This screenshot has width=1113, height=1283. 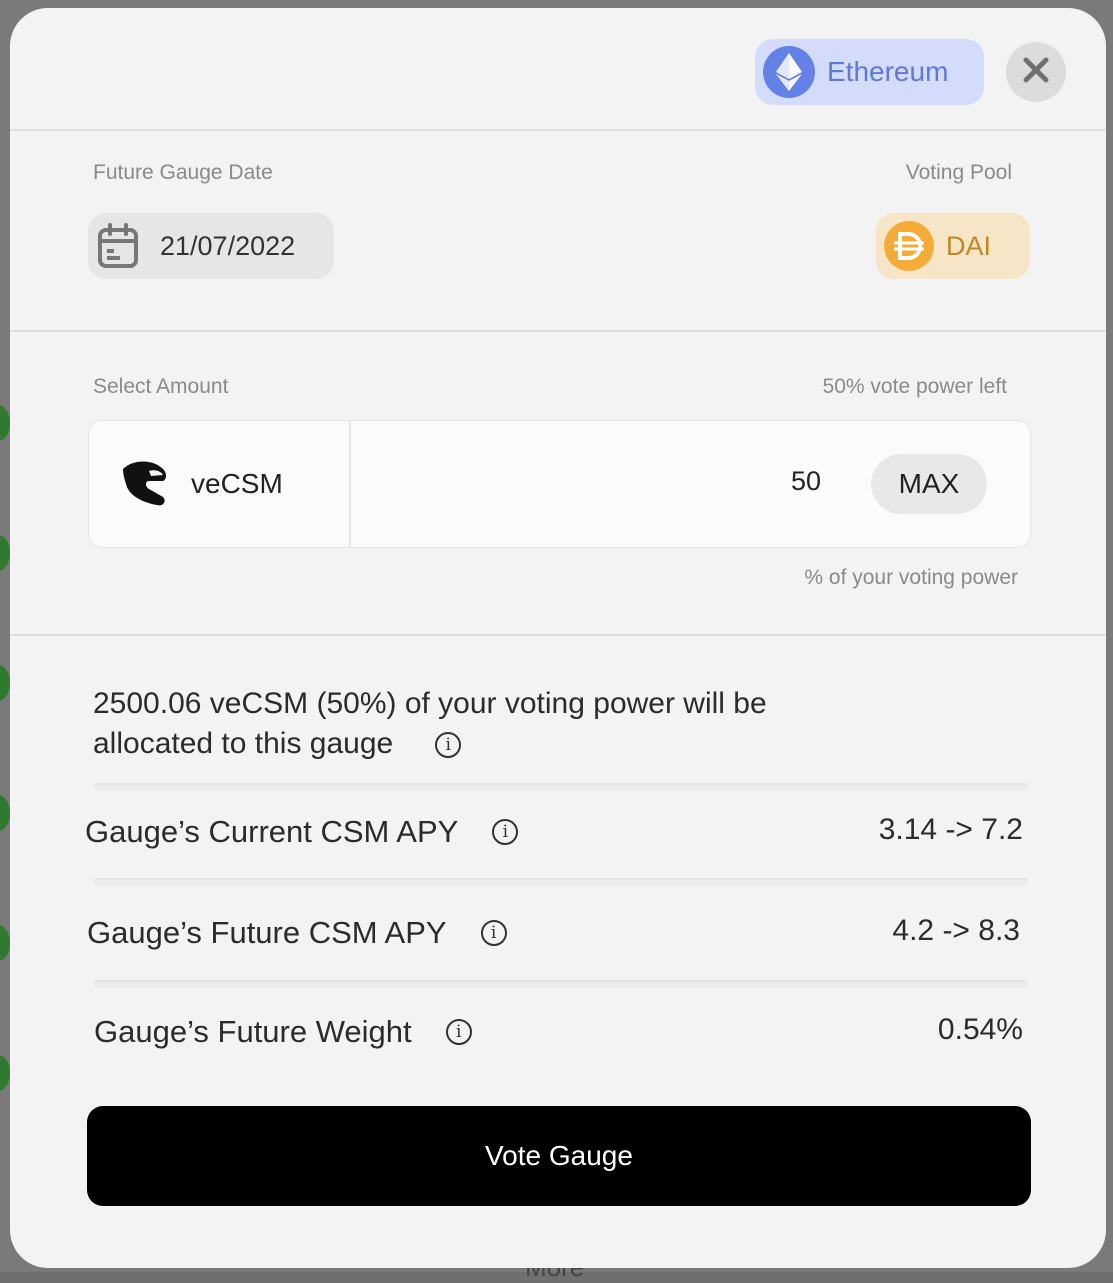 I want to click on amount-input-group: veCSM 50 MAX, so click(x=559, y=484).